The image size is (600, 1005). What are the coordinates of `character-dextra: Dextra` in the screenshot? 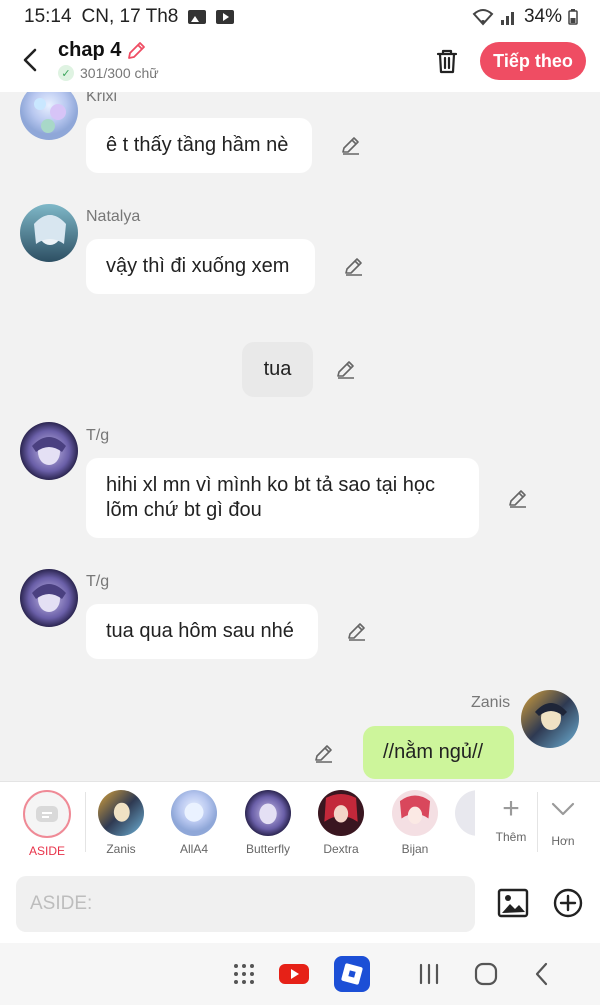 It's located at (341, 823).